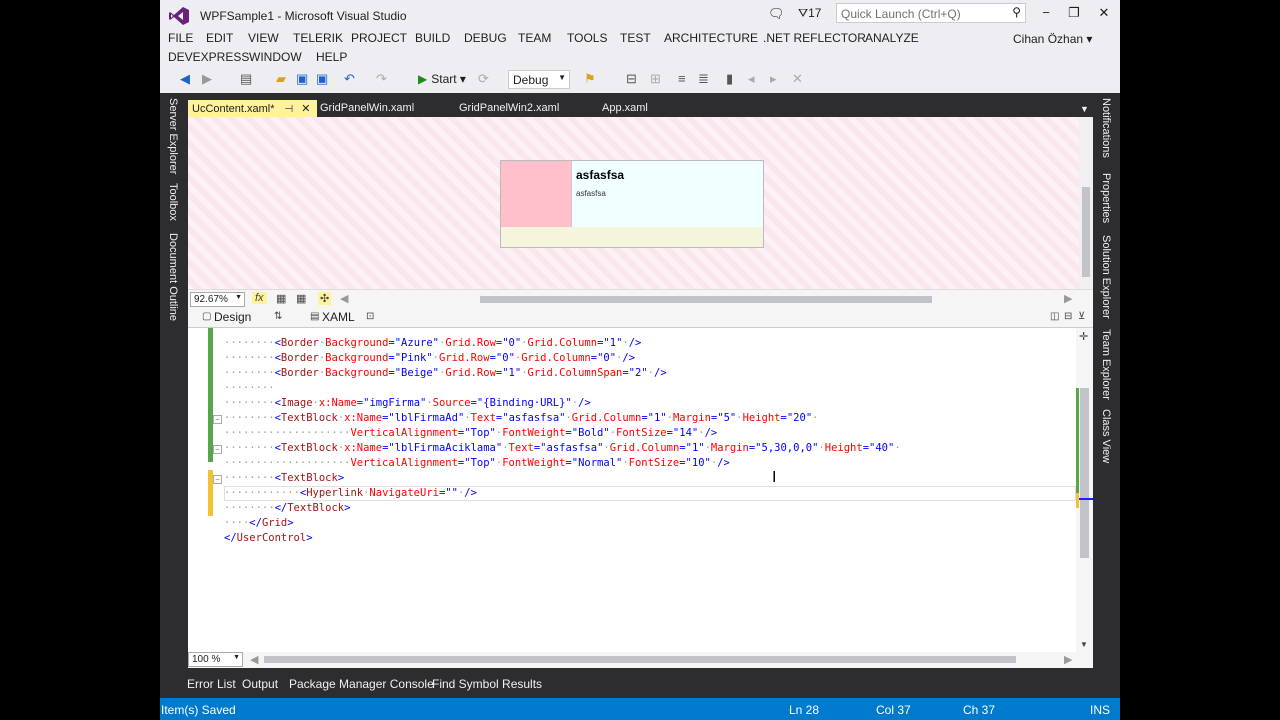  What do you see at coordinates (263, 38) in the screenshot?
I see `menu-view: VIEW` at bounding box center [263, 38].